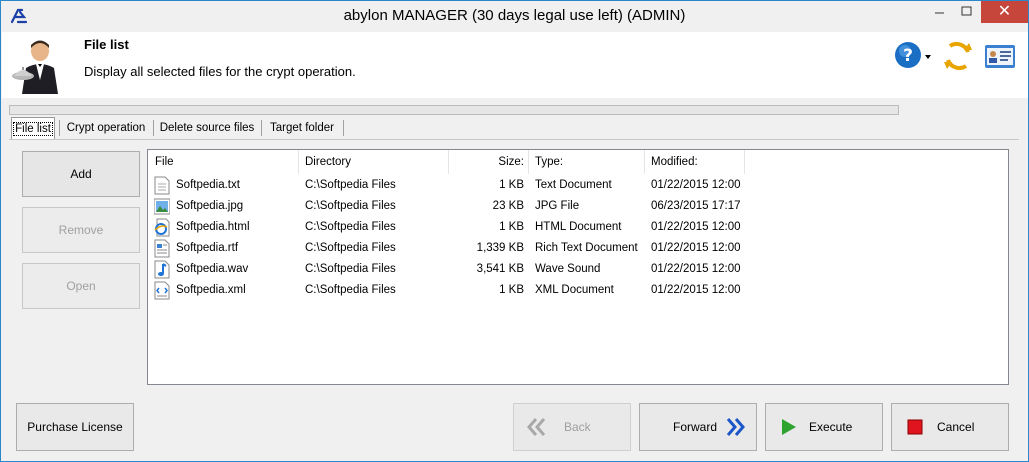 This screenshot has width=1029, height=462. What do you see at coordinates (744, 162) in the screenshot?
I see `column-divider` at bounding box center [744, 162].